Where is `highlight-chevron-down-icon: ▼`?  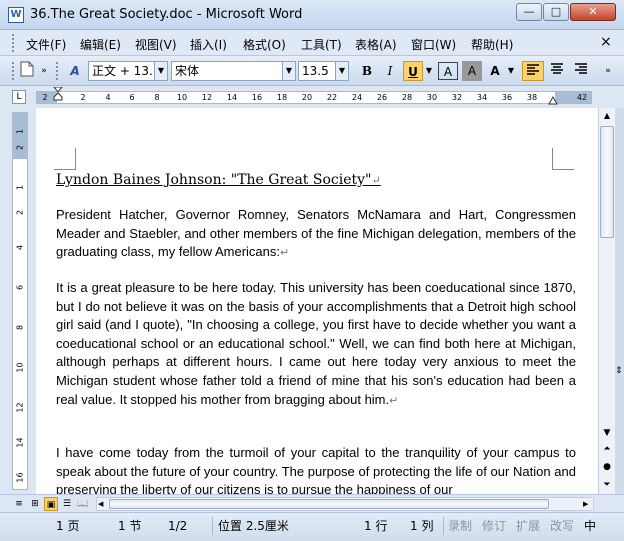
highlight-chevron-down-icon: ▼ is located at coordinates (511, 71).